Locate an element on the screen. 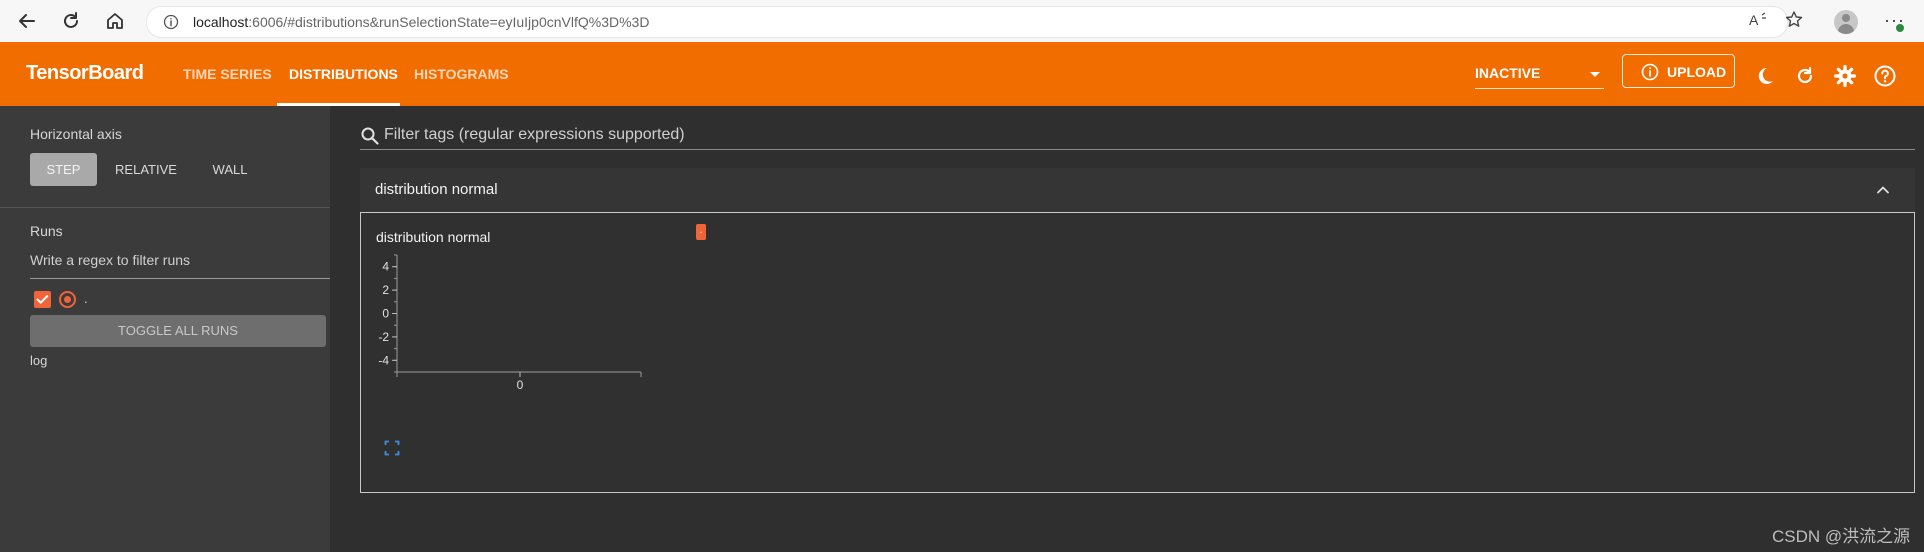 This screenshot has height=552, width=1924. checkmark-icon is located at coordinates (42, 299).